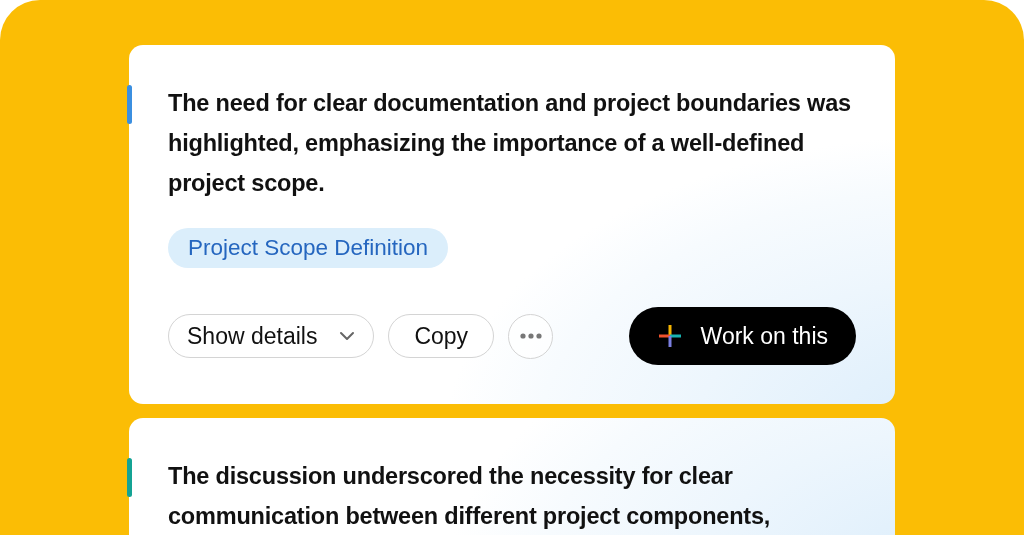 The width and height of the screenshot is (1024, 535). What do you see at coordinates (669, 336) in the screenshot?
I see `plus-icon` at bounding box center [669, 336].